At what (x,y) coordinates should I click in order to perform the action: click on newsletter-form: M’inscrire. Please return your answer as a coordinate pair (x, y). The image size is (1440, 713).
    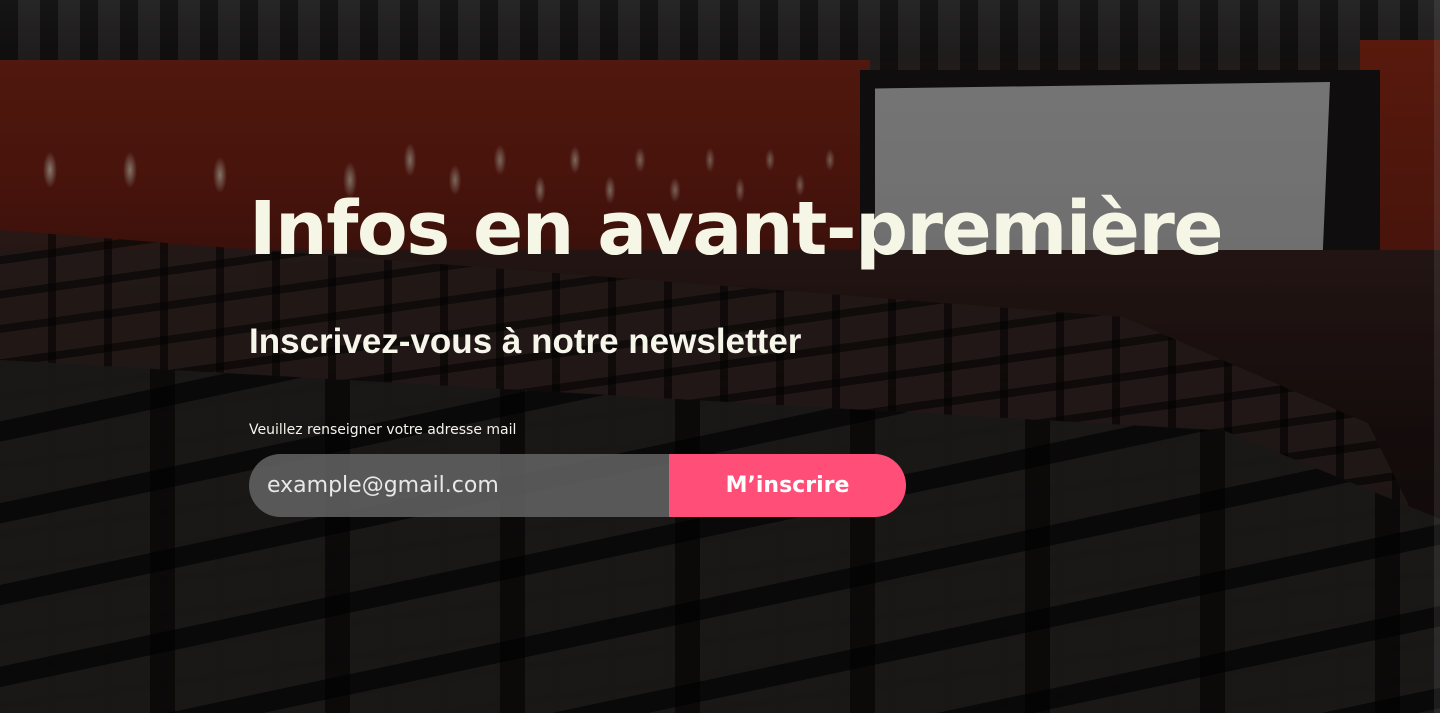
    Looking at the image, I should click on (577, 485).